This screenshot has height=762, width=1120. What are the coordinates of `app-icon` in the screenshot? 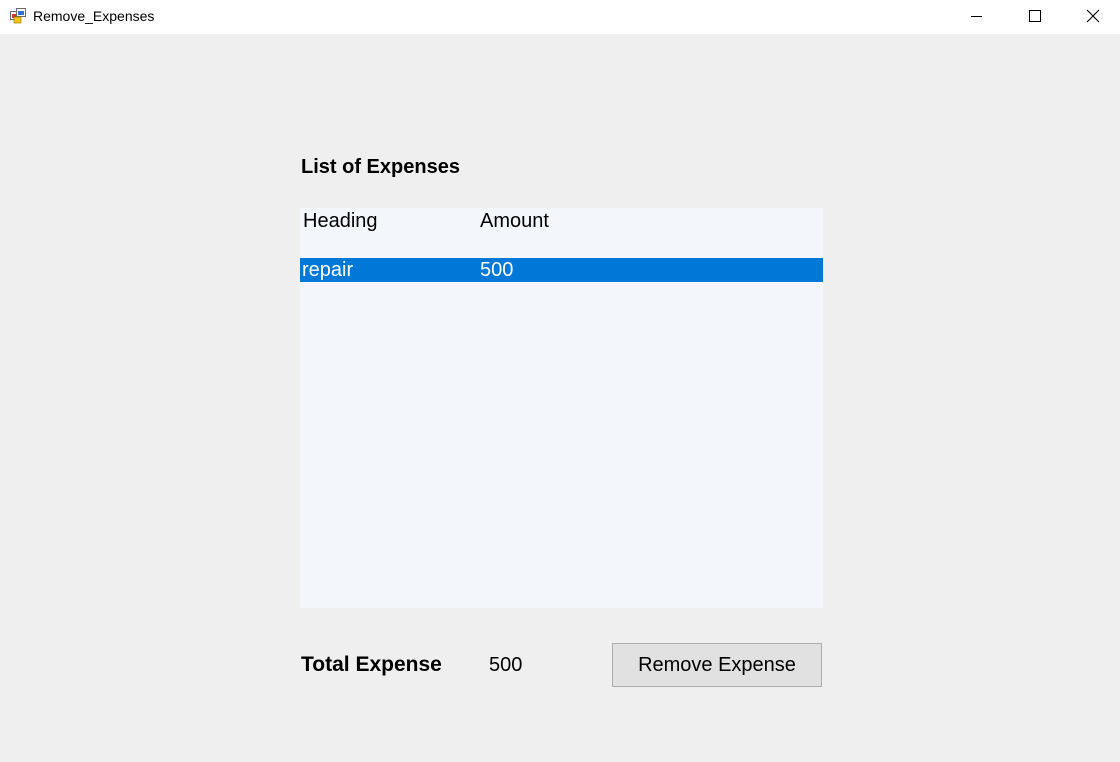 It's located at (18, 16).